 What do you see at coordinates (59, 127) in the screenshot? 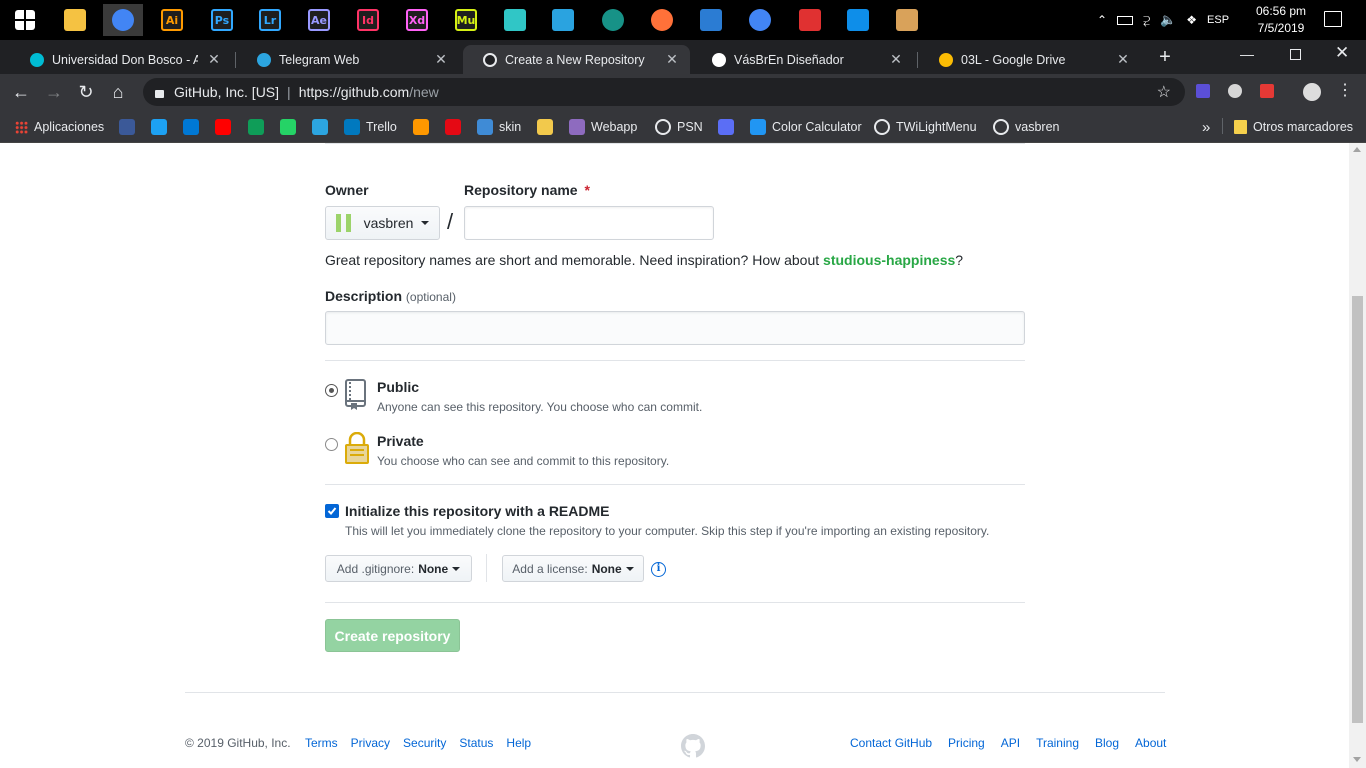
I see `apps-shortcut: Aplicaciones` at bounding box center [59, 127].